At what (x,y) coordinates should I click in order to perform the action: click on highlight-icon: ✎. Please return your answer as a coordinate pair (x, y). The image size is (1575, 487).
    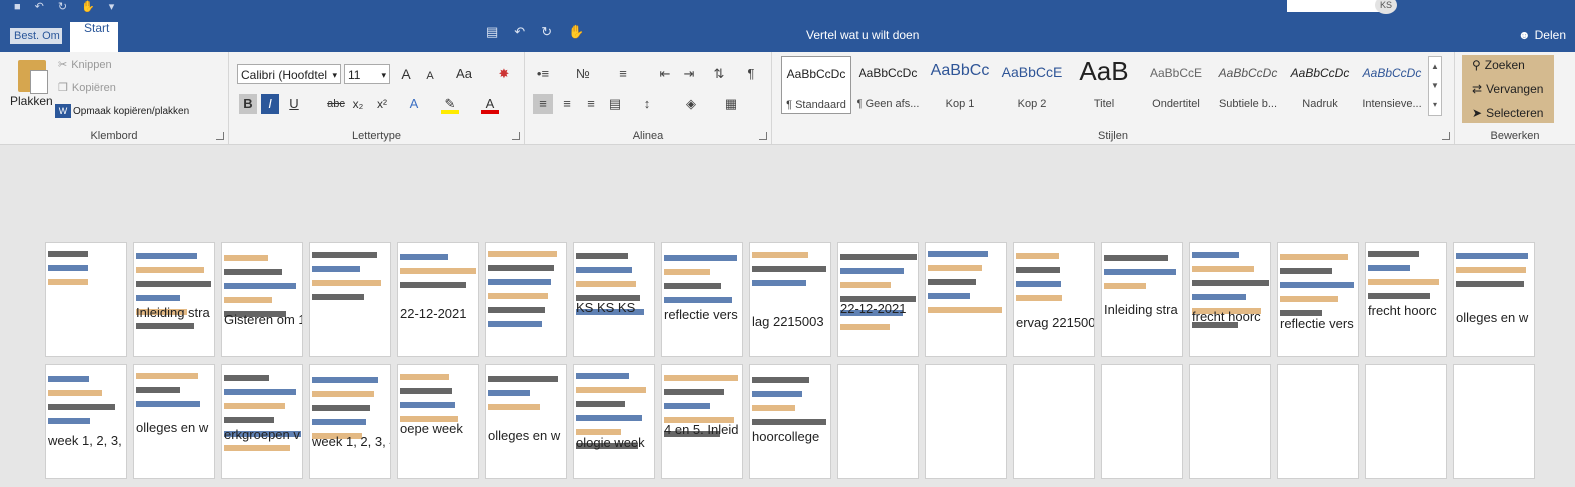
    Looking at the image, I should click on (450, 104).